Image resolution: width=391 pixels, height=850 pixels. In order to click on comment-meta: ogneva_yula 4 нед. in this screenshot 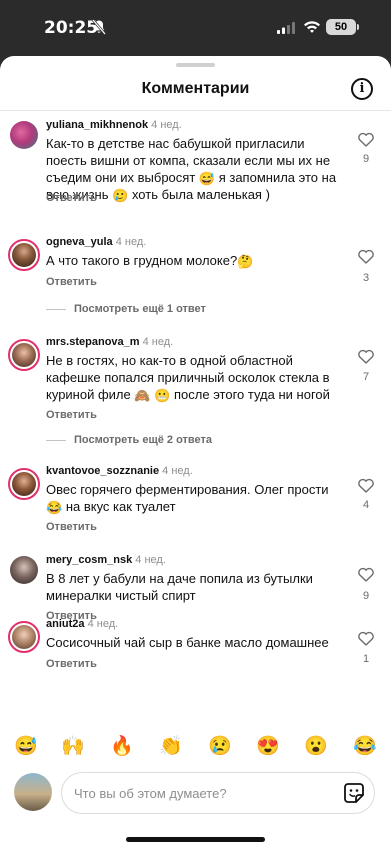, I will do `click(96, 242)`.